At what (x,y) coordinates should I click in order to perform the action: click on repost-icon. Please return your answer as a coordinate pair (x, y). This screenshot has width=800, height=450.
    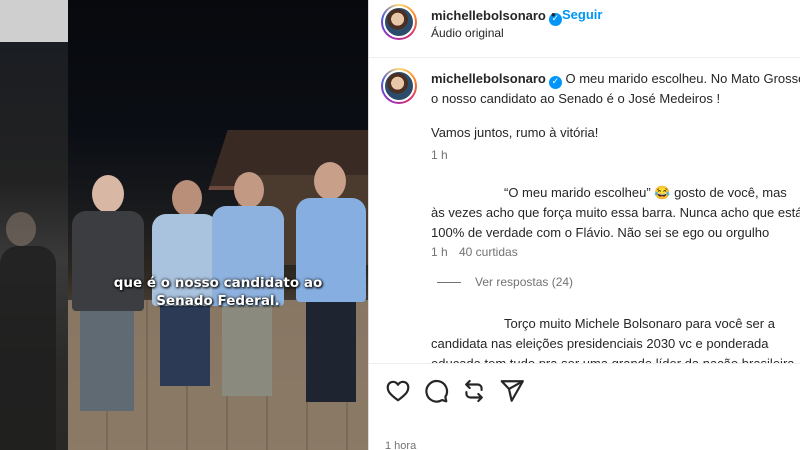
    Looking at the image, I should click on (474, 391).